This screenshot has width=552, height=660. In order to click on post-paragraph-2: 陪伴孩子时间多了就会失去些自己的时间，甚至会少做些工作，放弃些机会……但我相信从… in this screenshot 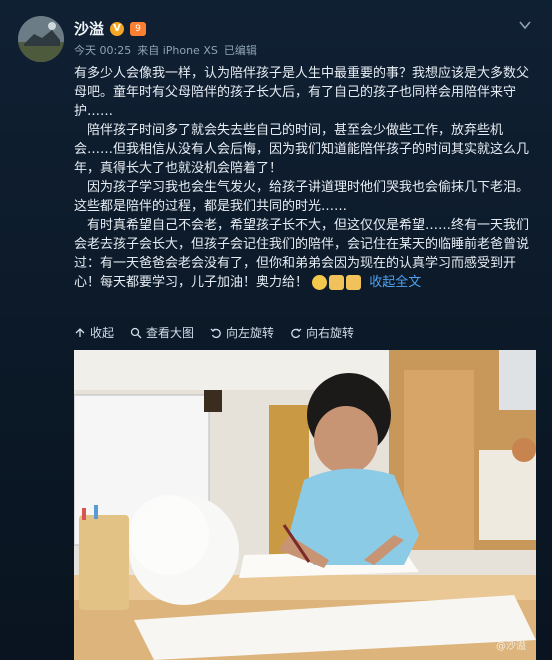, I will do `click(302, 149)`.